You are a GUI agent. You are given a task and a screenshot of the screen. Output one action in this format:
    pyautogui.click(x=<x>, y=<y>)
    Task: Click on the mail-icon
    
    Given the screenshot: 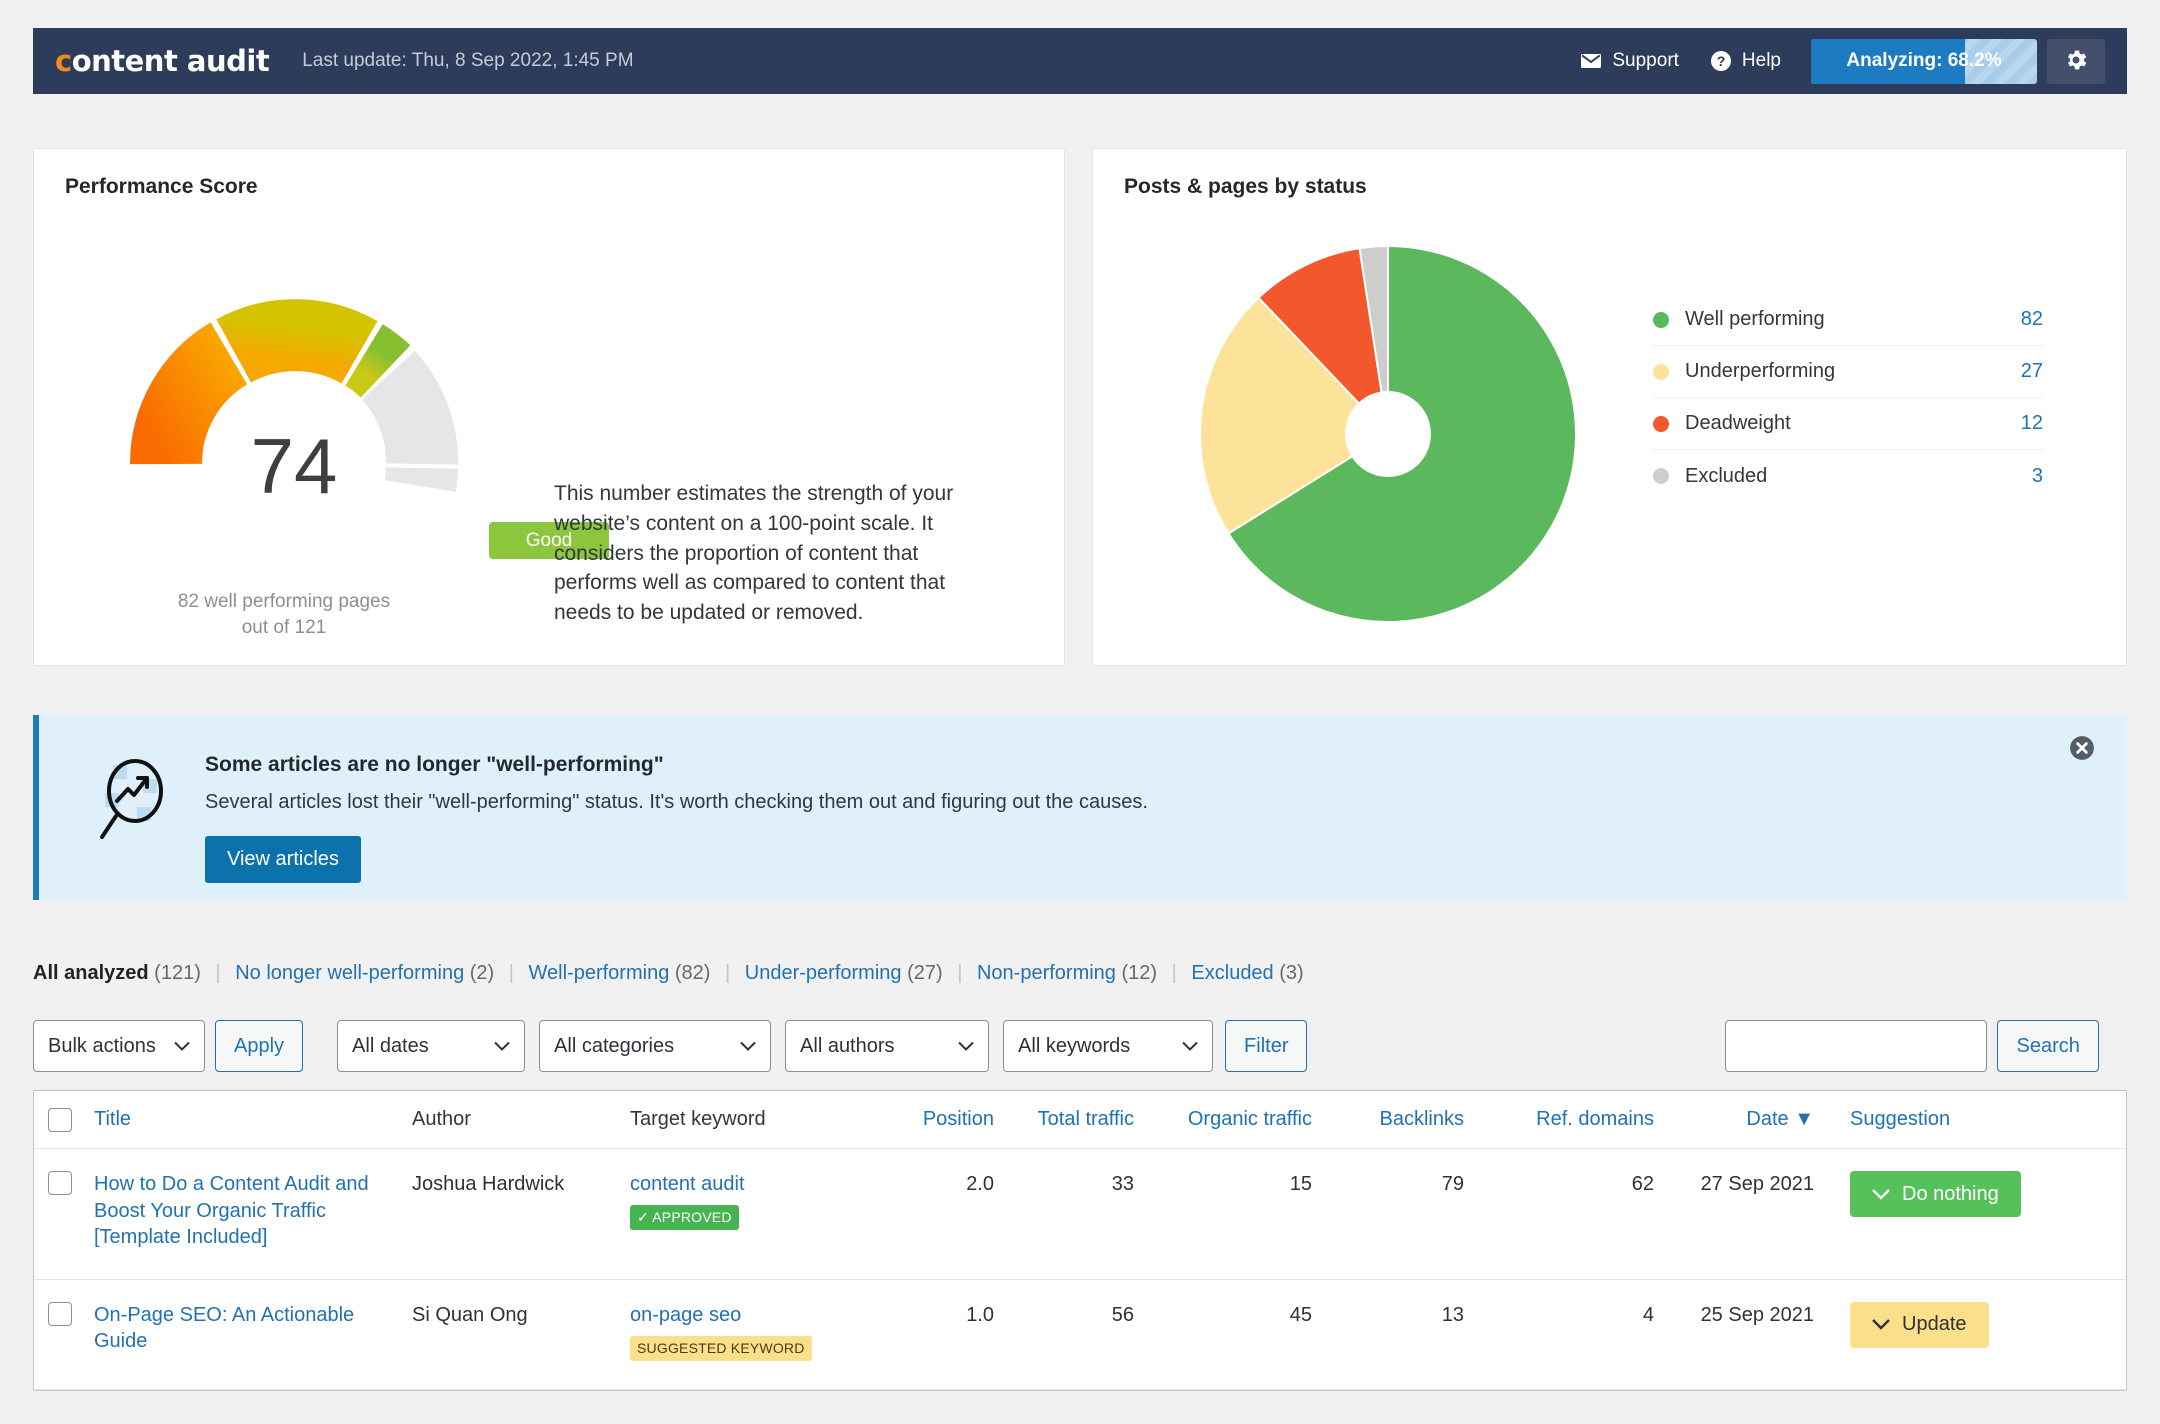 What is the action you would take?
    pyautogui.click(x=1591, y=61)
    